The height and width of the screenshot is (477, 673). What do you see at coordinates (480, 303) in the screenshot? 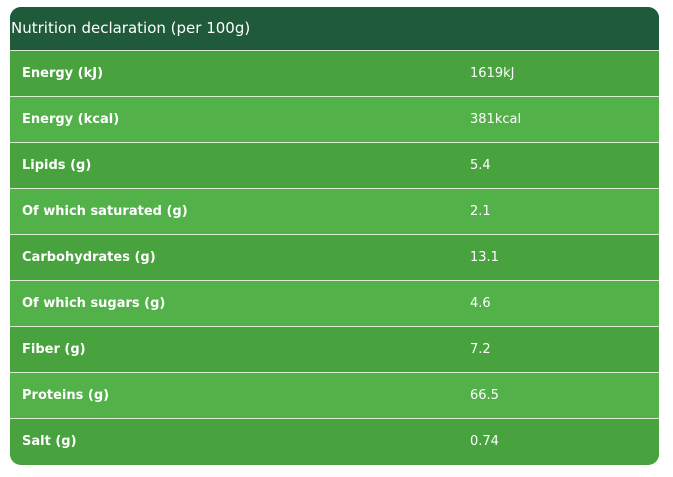
I see `nutrient-value: 4.6` at bounding box center [480, 303].